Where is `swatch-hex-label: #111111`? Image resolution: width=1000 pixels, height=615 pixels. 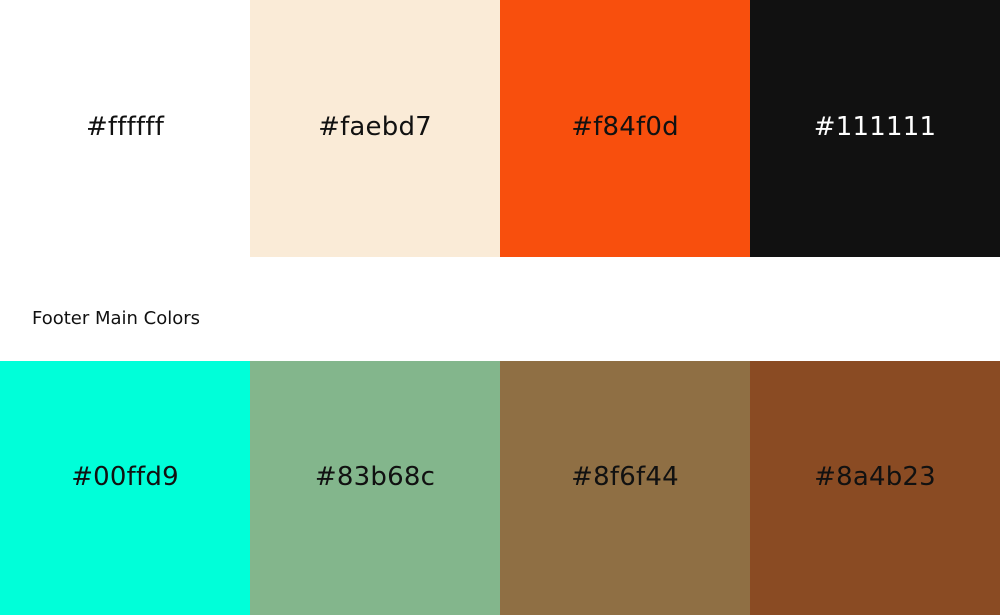
swatch-hex-label: #111111 is located at coordinates (875, 126).